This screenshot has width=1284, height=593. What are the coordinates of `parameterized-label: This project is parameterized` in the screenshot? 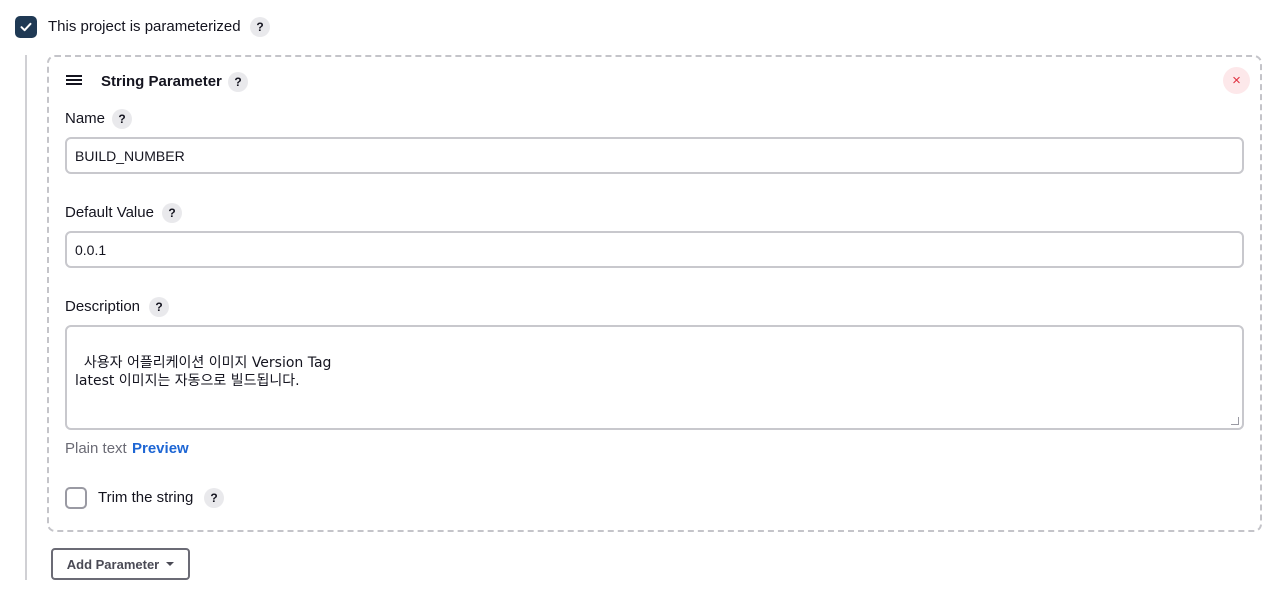 It's located at (144, 26).